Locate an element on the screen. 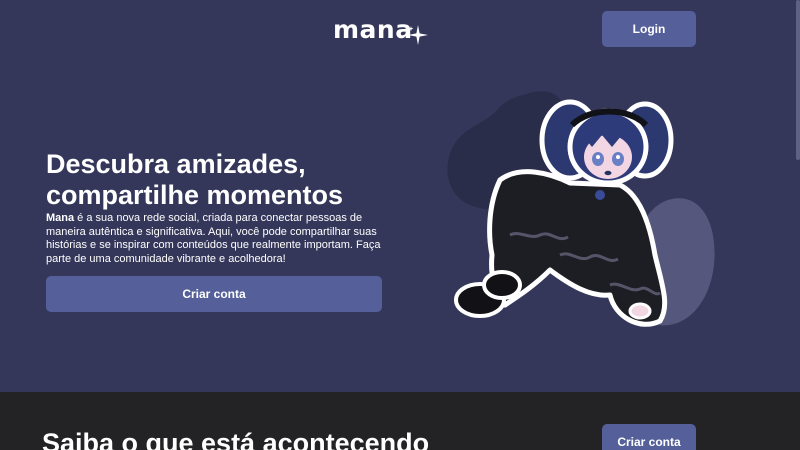  hero-title-line1: Descubra amizades, is located at coordinates (176, 164).